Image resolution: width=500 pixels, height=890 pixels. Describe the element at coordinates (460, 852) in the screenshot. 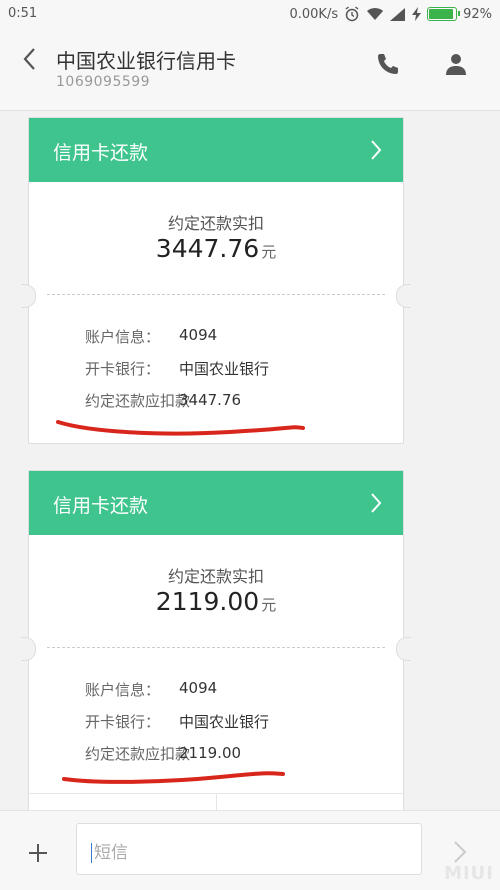

I see `send-icon` at that location.